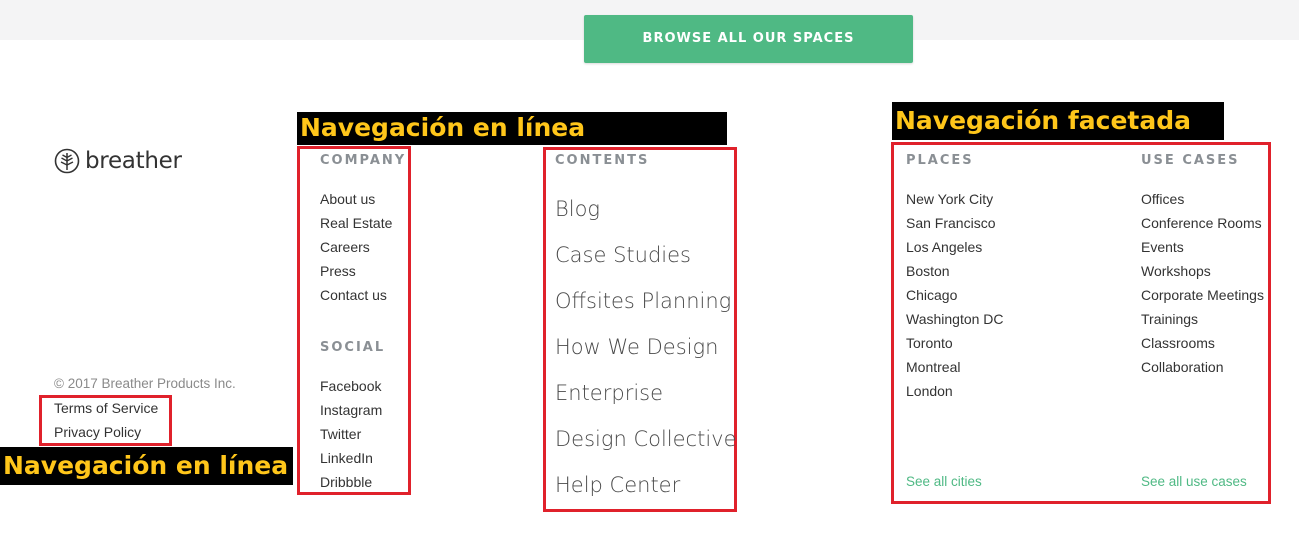 The height and width of the screenshot is (542, 1299). I want to click on company-link-about: About us, so click(347, 199).